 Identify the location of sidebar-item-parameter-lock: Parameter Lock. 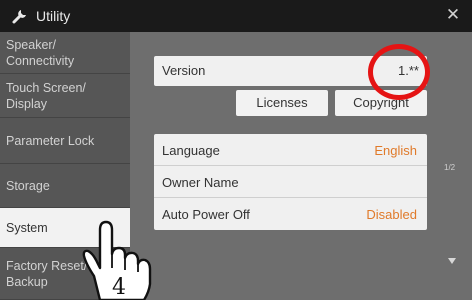
(65, 141).